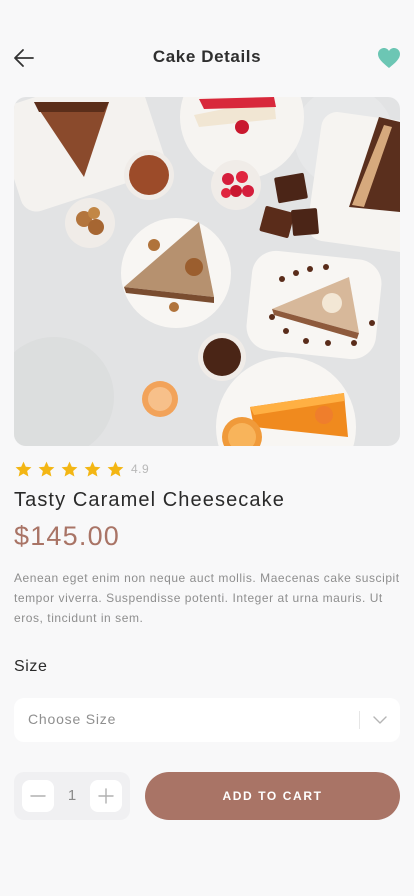  Describe the element at coordinates (140, 469) in the screenshot. I see `rating-value: 4.9` at that location.